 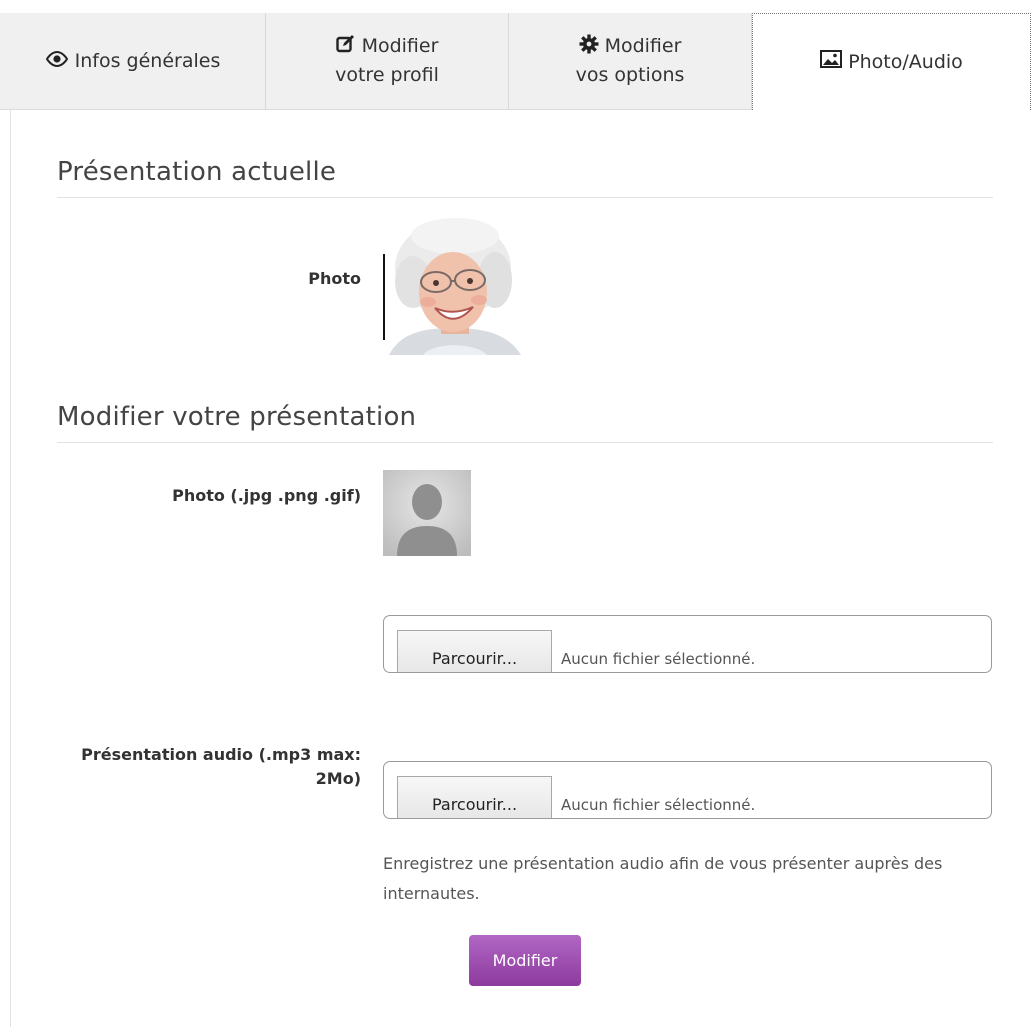 I want to click on photo-upload-label: Photo (.jpg .png .gif), so click(x=266, y=495).